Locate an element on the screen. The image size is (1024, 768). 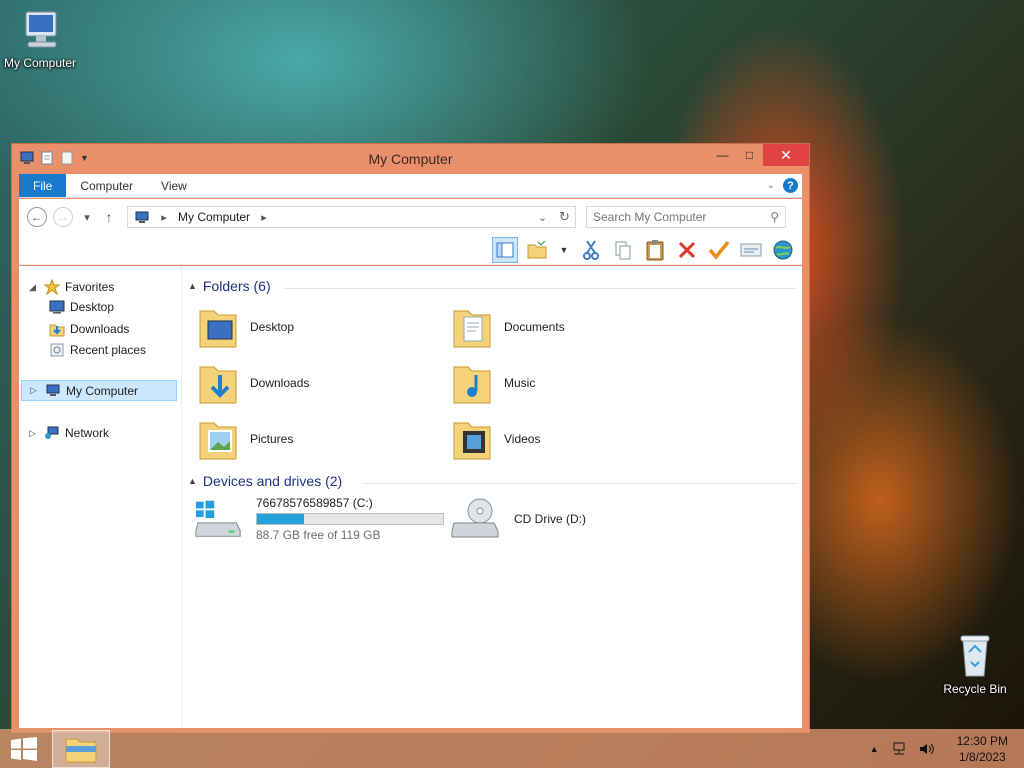
new-folder-button is located at coordinates (537, 250).